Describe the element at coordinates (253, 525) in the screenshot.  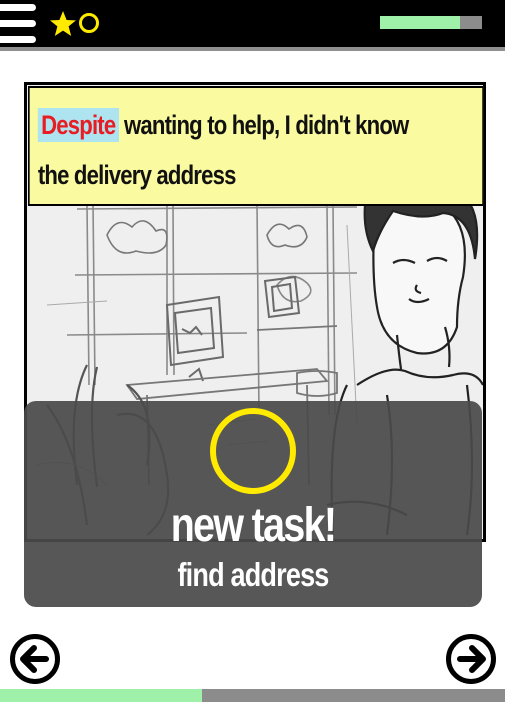
I see `task-title: new task!` at that location.